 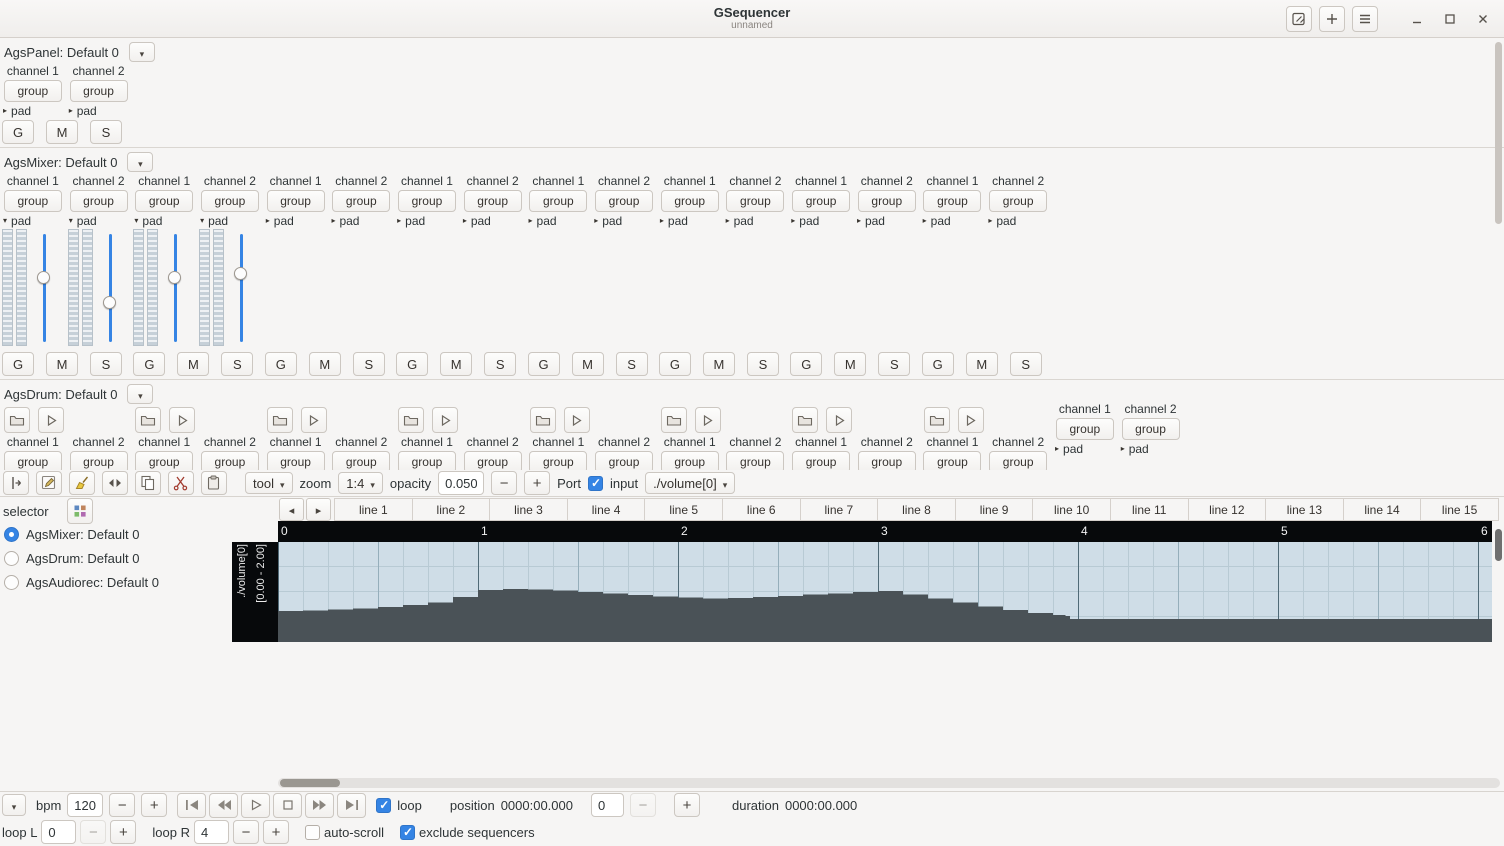 I want to click on close-button, so click(x=1483, y=19).